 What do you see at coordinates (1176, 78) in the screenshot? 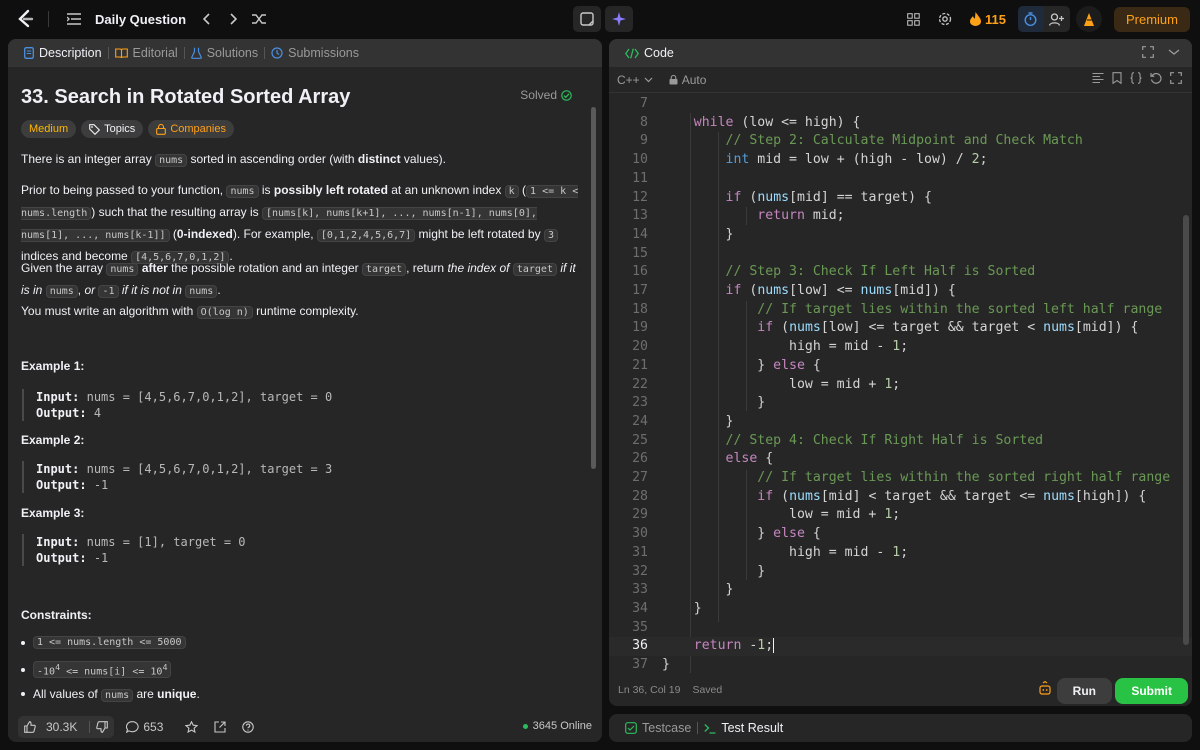
I see `fullscreen-icon` at bounding box center [1176, 78].